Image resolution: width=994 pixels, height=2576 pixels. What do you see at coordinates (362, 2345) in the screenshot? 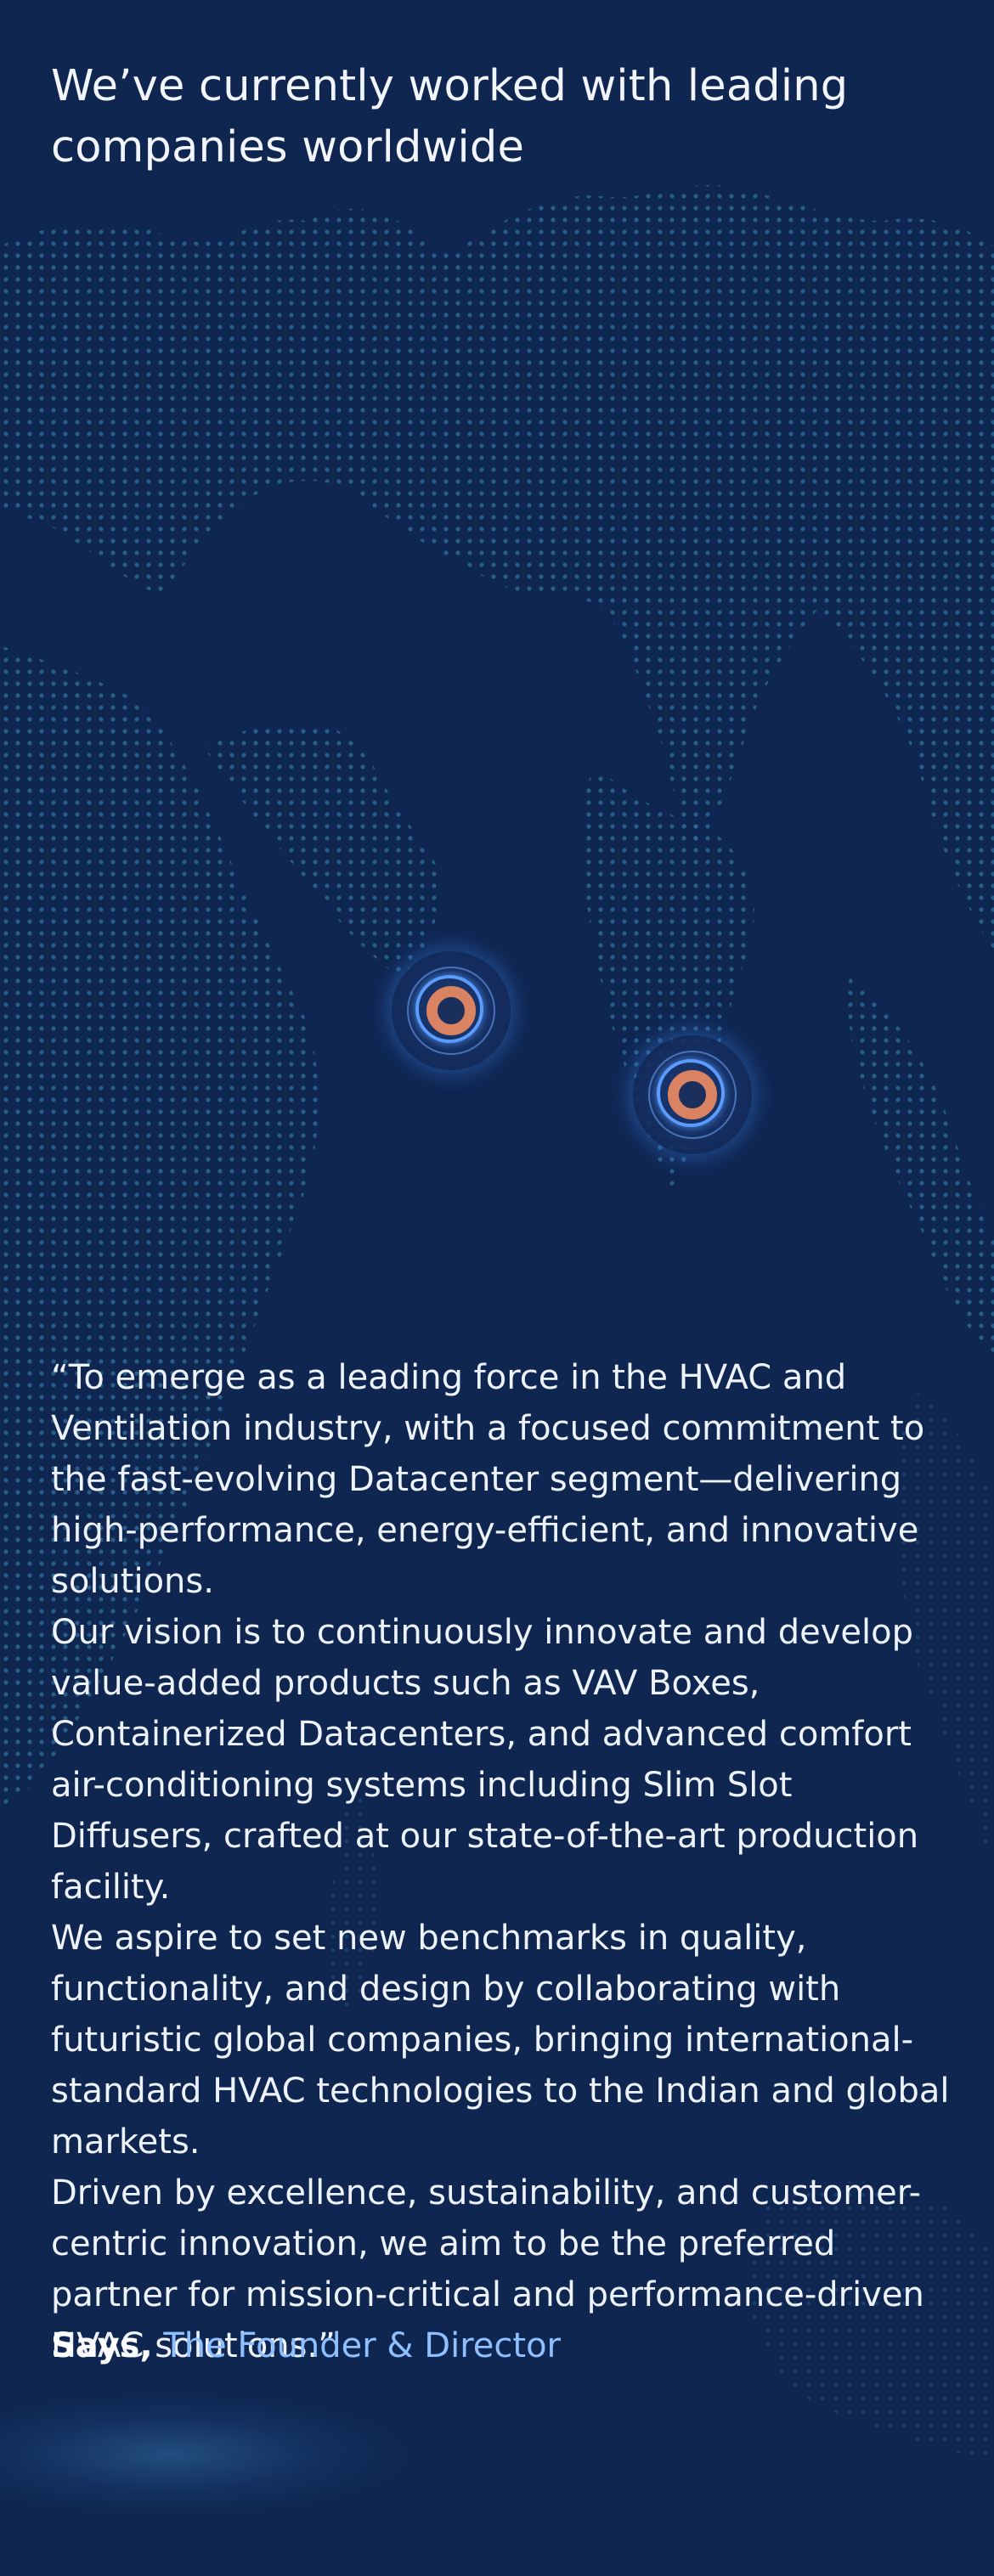
I see `attribution-role: The Founder & Director` at bounding box center [362, 2345].